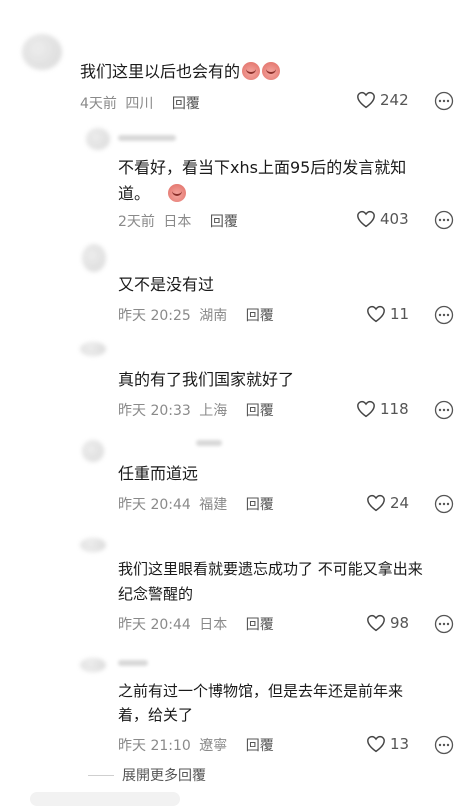  What do you see at coordinates (387, 744) in the screenshot?
I see `like-button: 13` at bounding box center [387, 744].